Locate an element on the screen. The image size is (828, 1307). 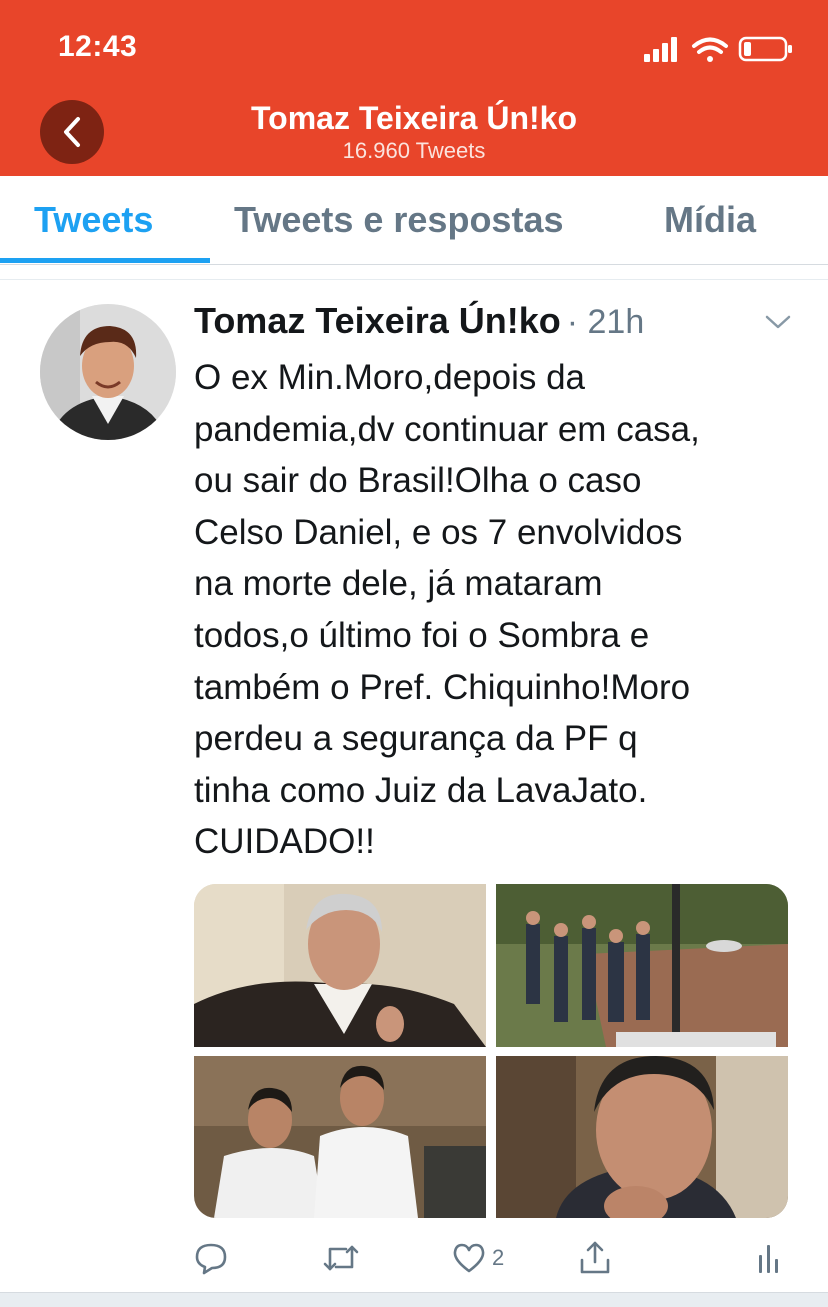
status-icons is located at coordinates (719, 50).